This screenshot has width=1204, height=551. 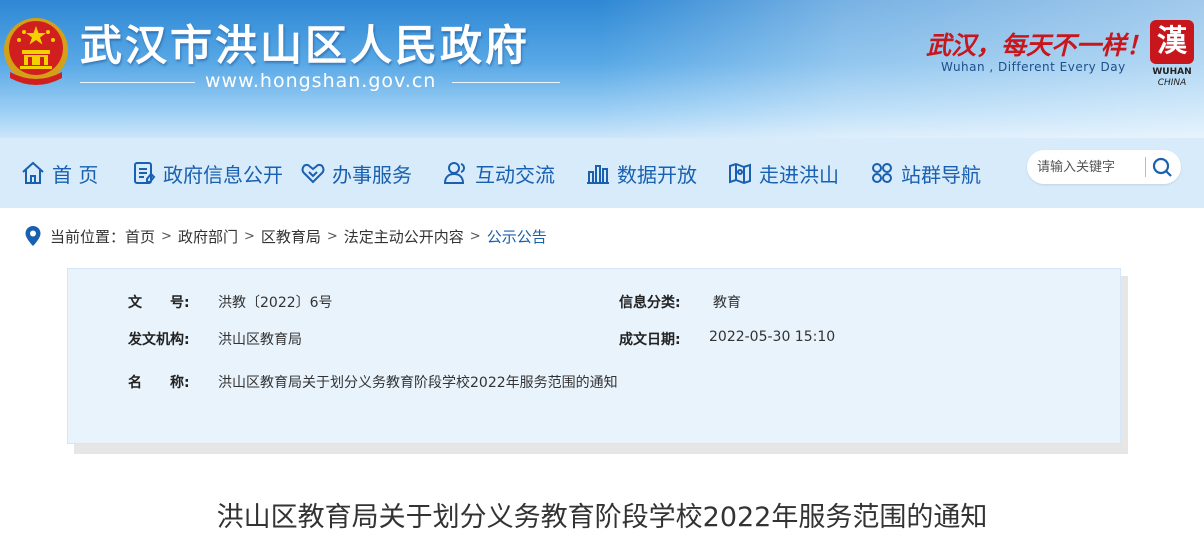 I want to click on nav-label: 互动交流, so click(x=515, y=174).